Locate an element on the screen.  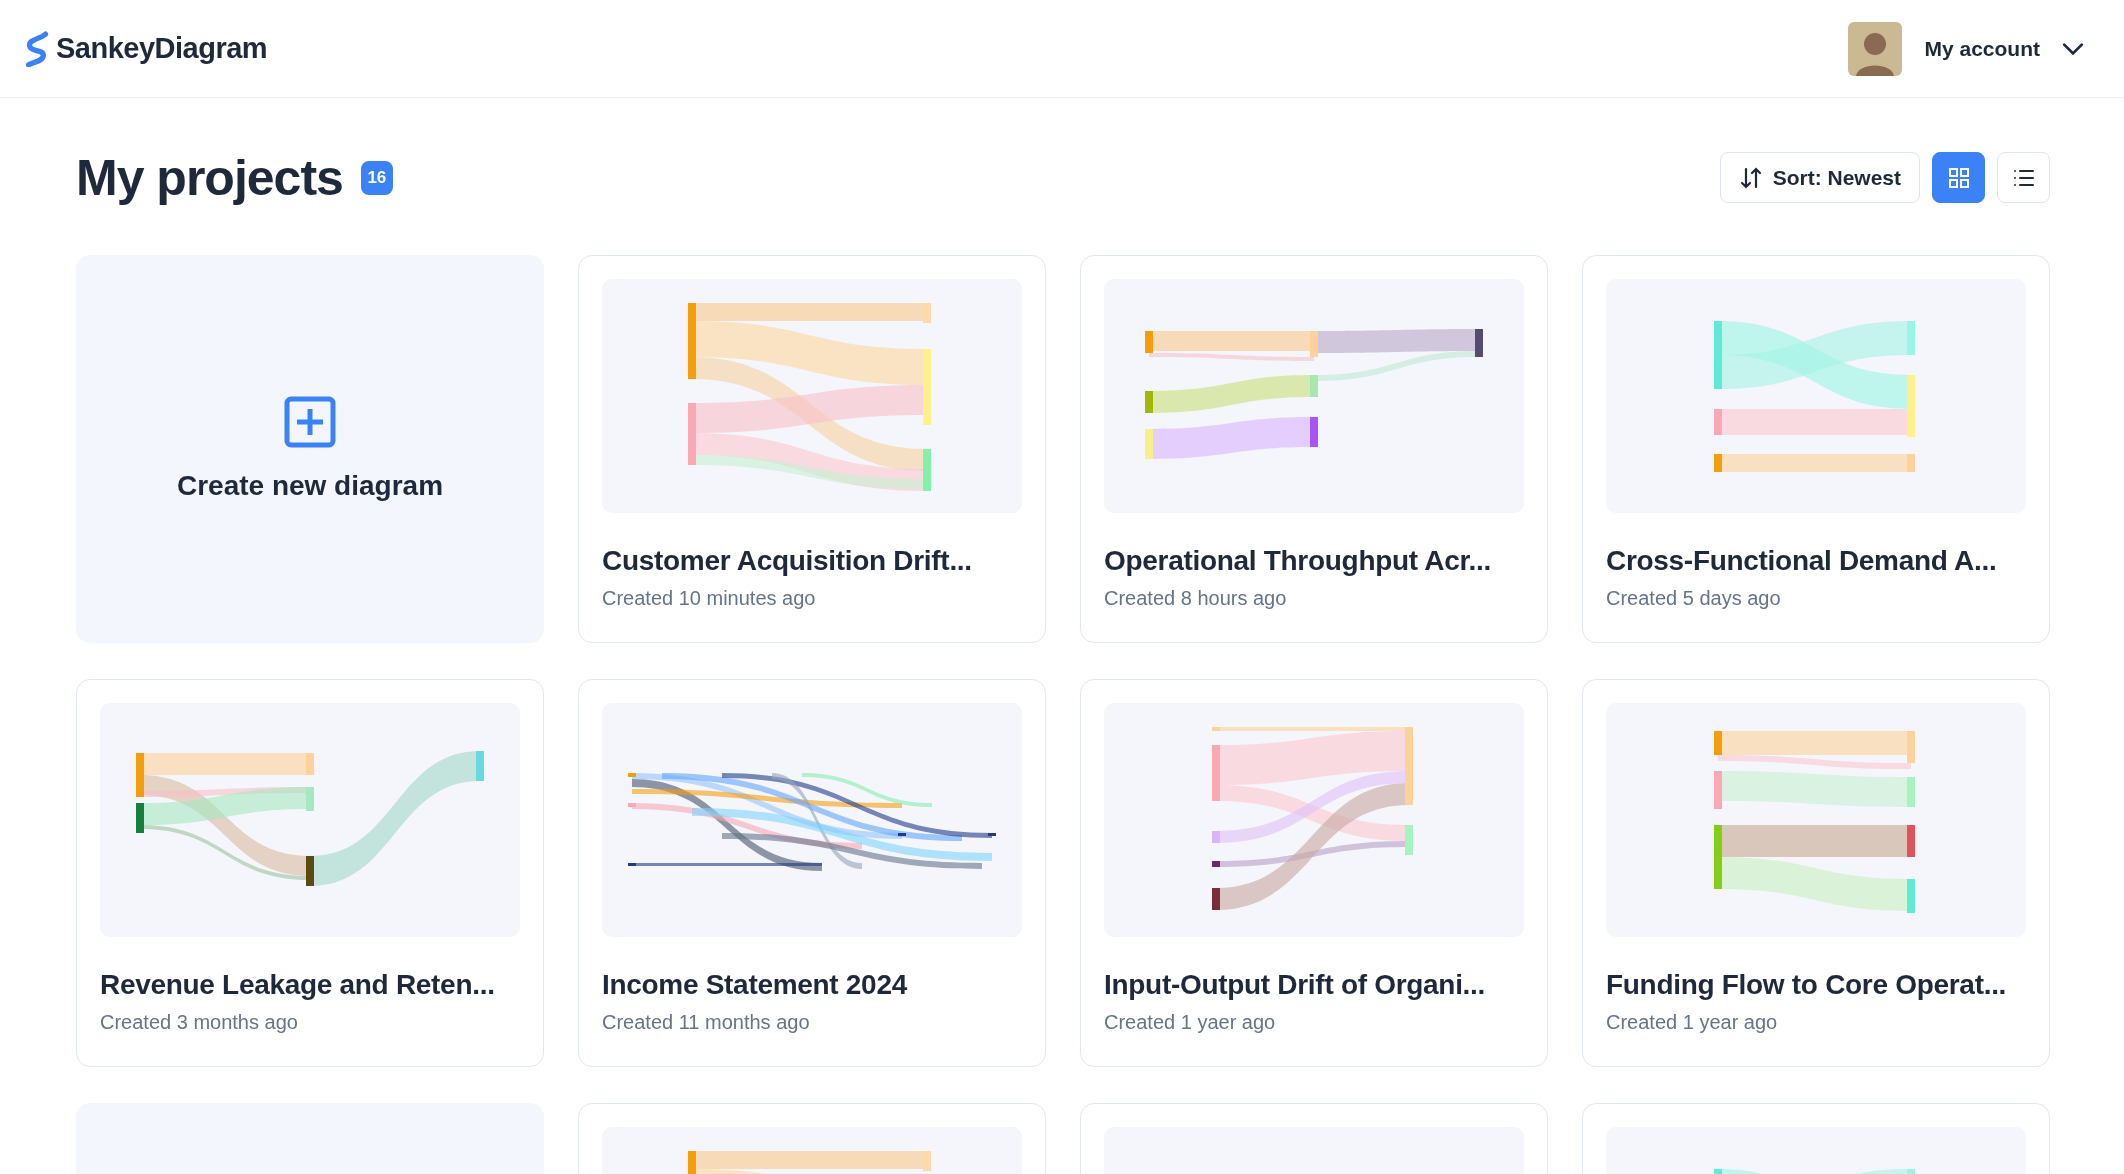
created-date: Created 1 yaer ago is located at coordinates (1190, 1022).